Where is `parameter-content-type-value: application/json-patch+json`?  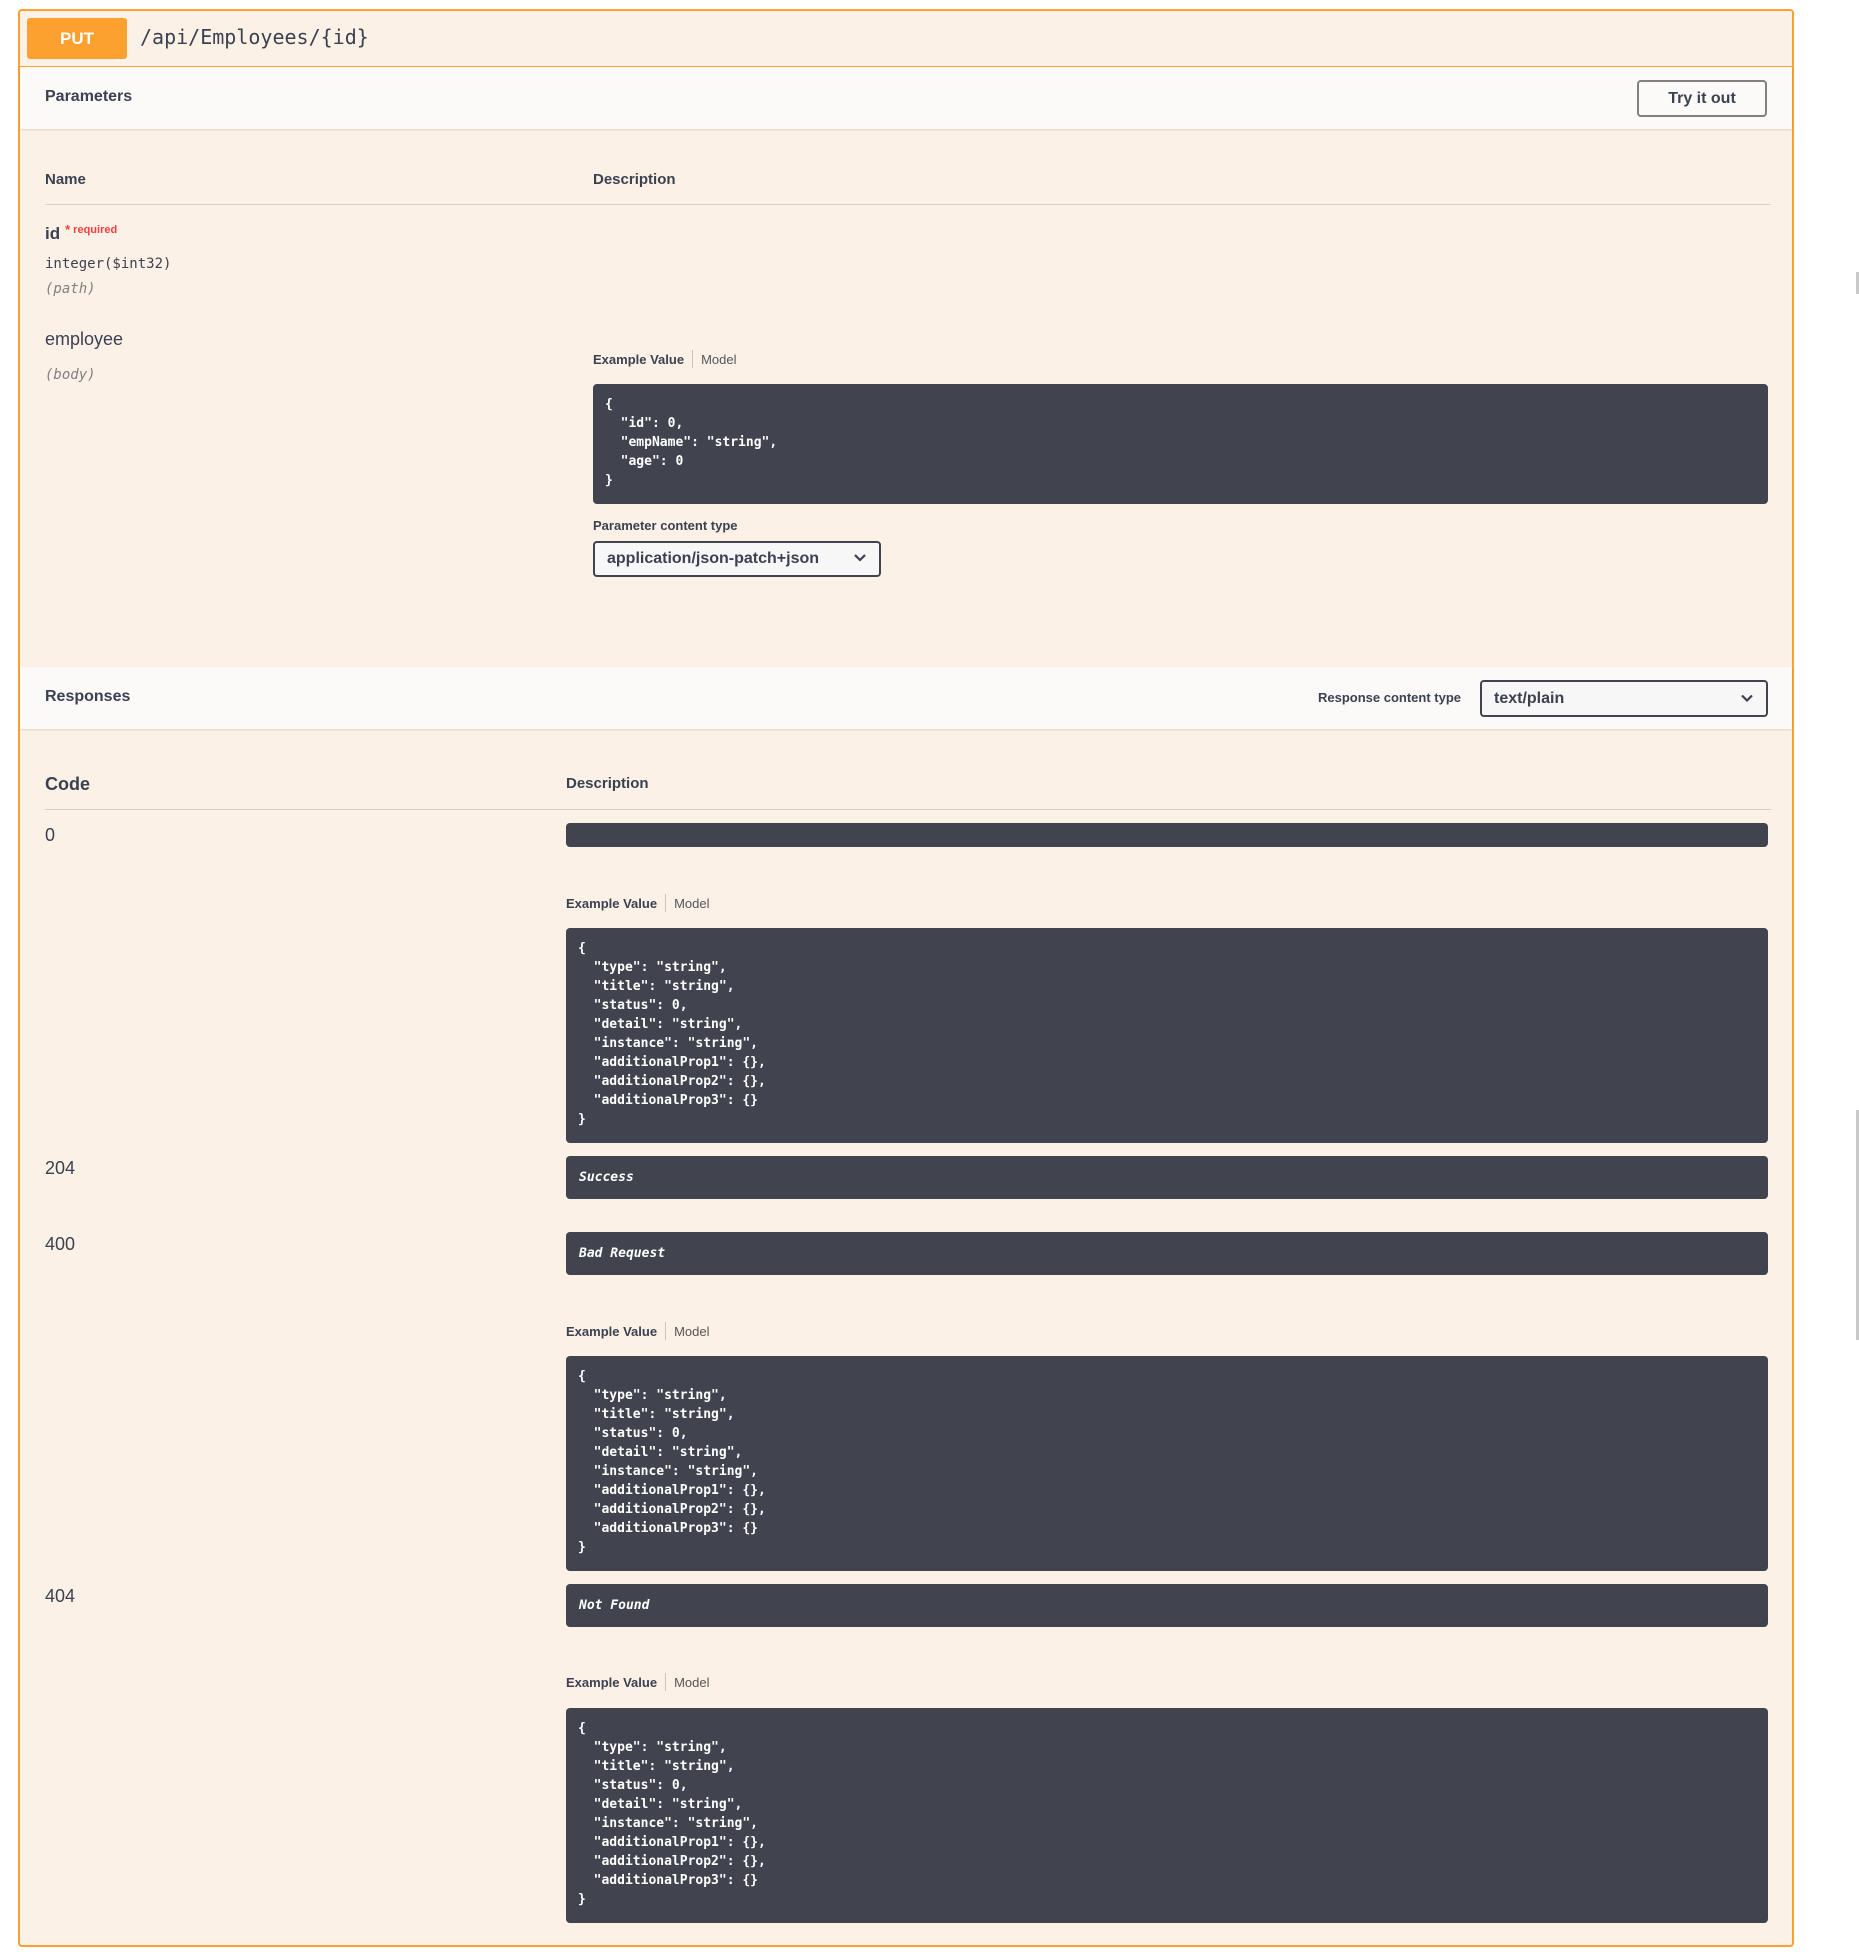 parameter-content-type-value: application/json-patch+json is located at coordinates (713, 558).